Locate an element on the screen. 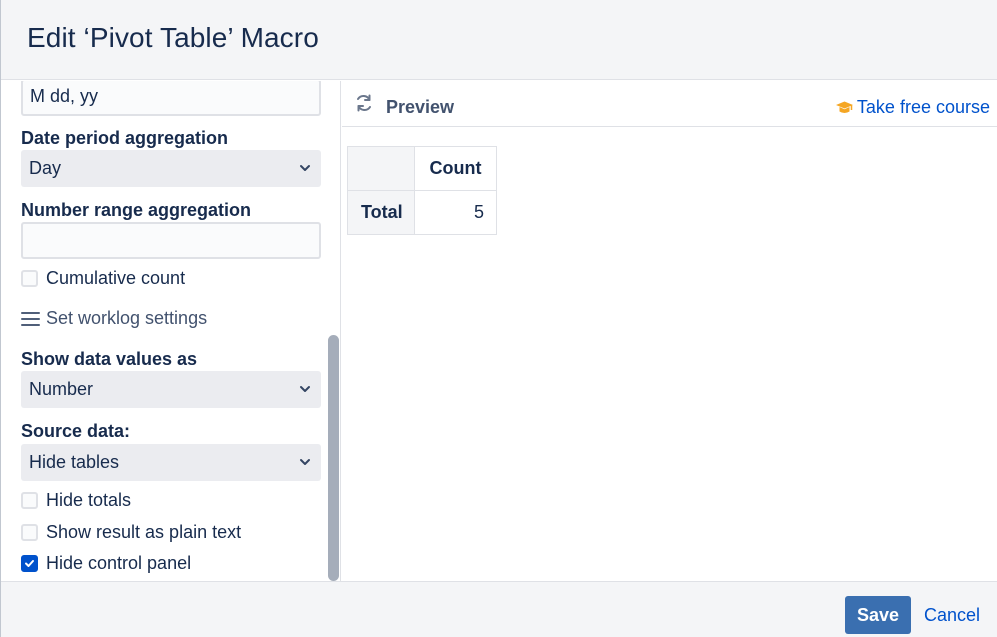 The width and height of the screenshot is (997, 637). plain-text-option: Show result as plain text is located at coordinates (131, 532).